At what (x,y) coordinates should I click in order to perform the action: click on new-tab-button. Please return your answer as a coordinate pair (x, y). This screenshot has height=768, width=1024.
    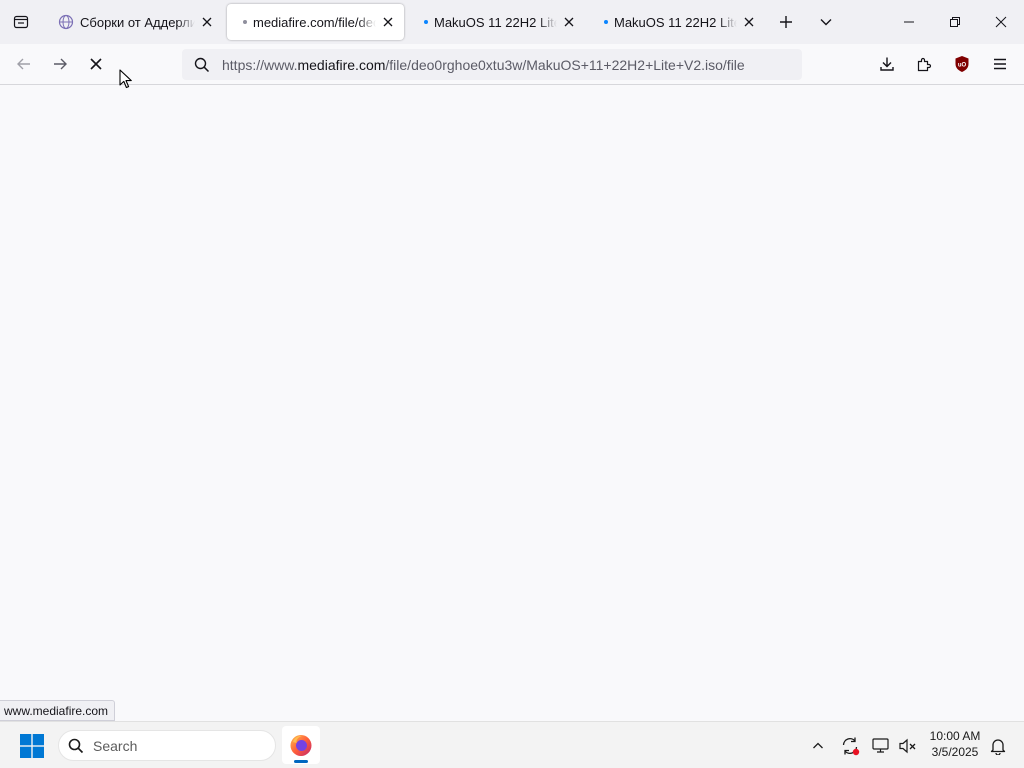
    Looking at the image, I should click on (786, 22).